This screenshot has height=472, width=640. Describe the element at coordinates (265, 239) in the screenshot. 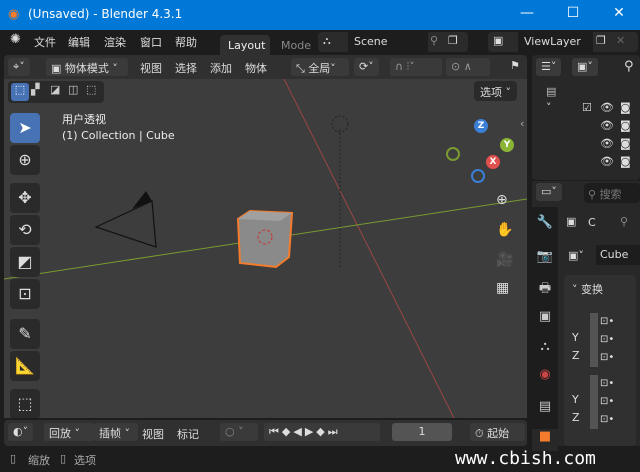

I see `cube-object` at that location.